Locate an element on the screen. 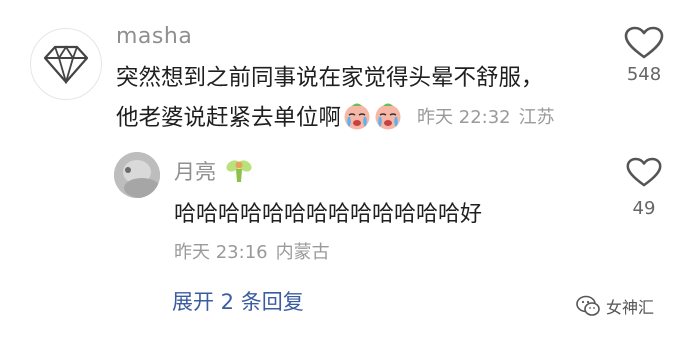 This screenshot has height=344, width=690. reply-time: 昨天 23:16 is located at coordinates (221, 252).